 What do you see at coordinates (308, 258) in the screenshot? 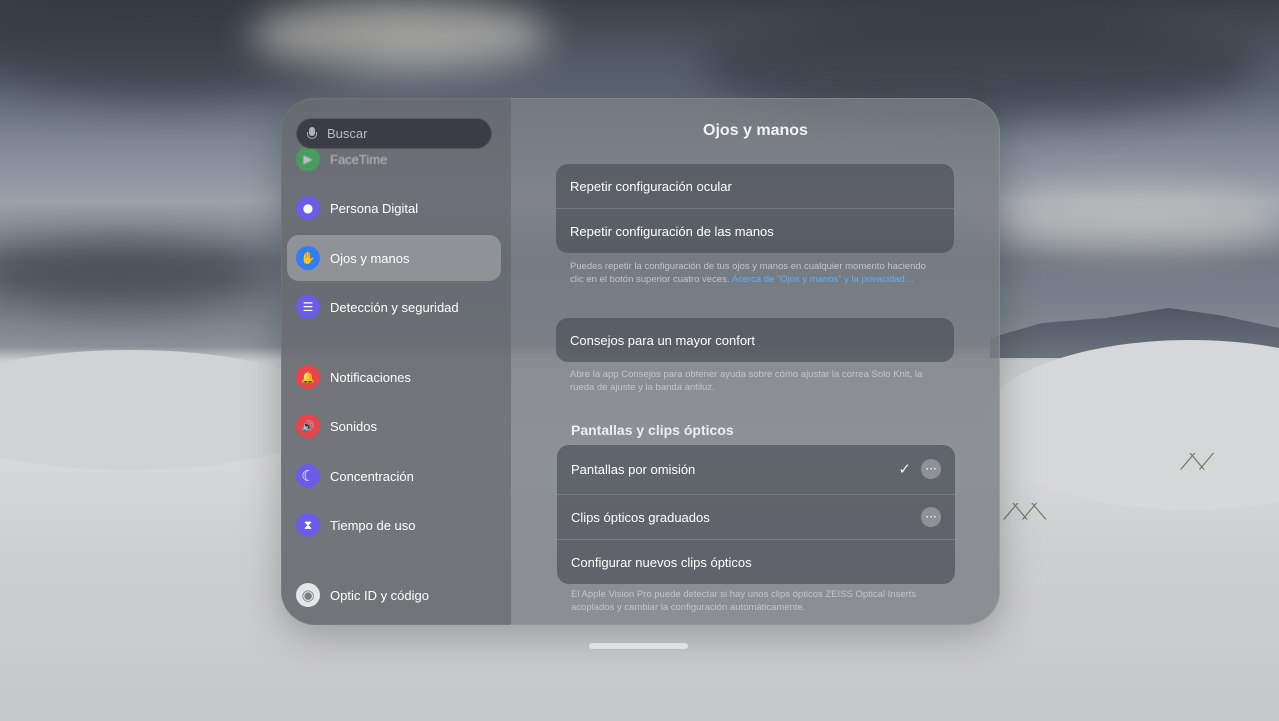
I see `hand-icon: ✋` at bounding box center [308, 258].